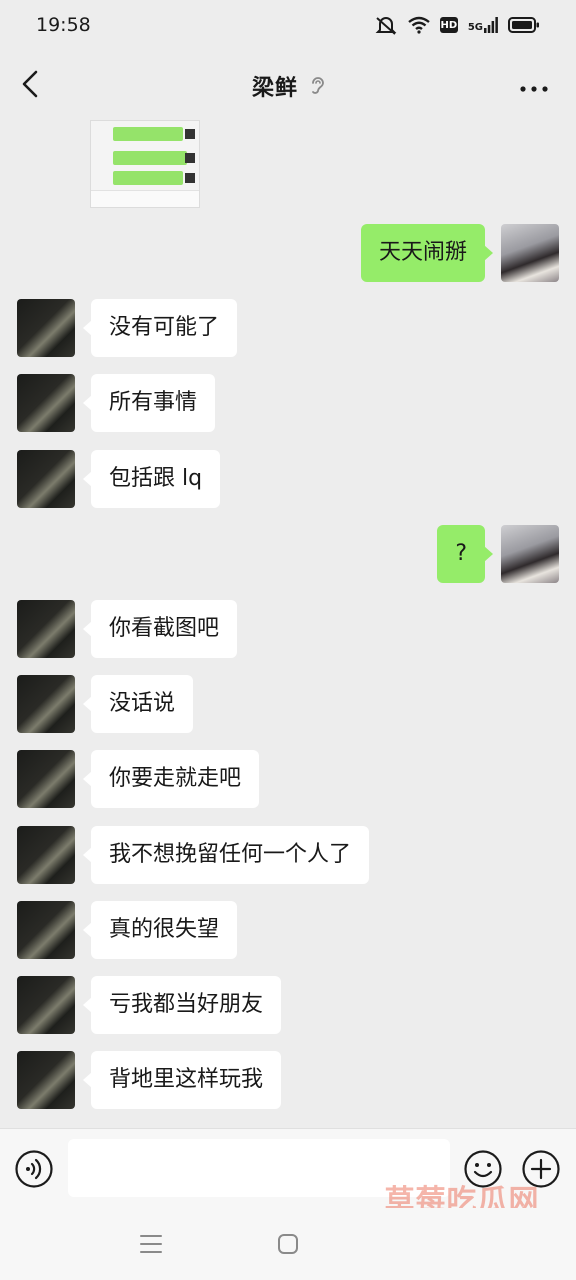 The image size is (576, 1280). What do you see at coordinates (288, 1005) in the screenshot?
I see `message-row: 亏我都当好朋友` at bounding box center [288, 1005].